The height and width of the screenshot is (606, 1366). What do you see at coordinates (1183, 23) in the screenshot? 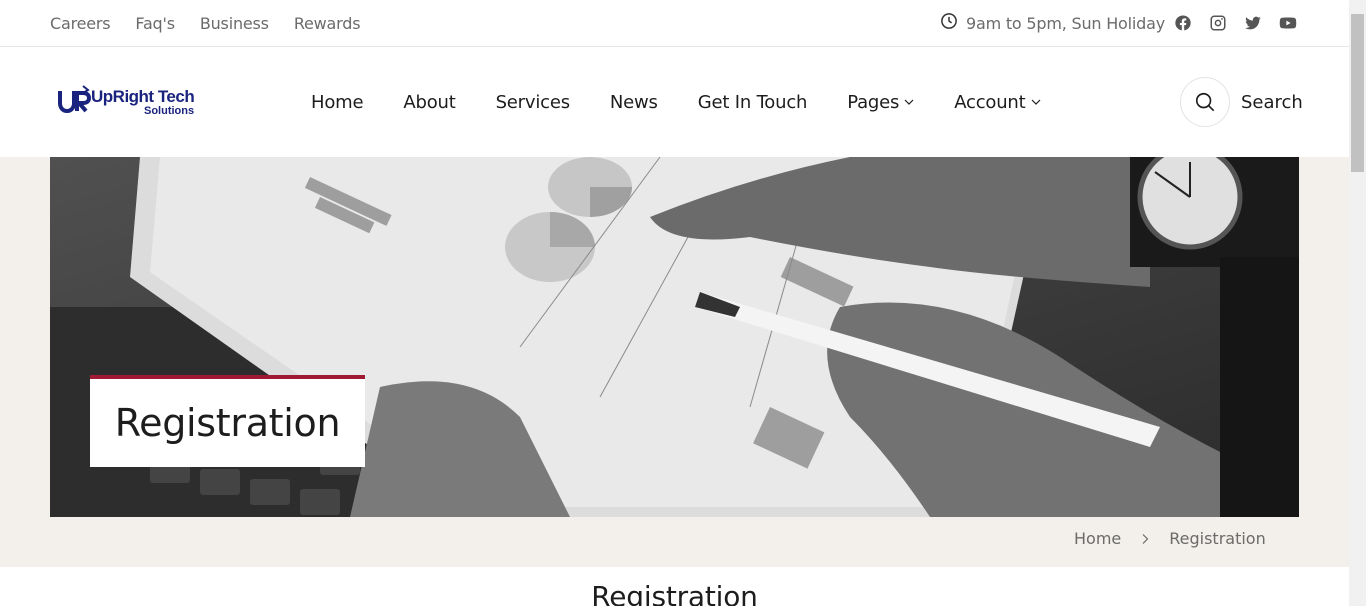
I see `facebook-icon` at bounding box center [1183, 23].